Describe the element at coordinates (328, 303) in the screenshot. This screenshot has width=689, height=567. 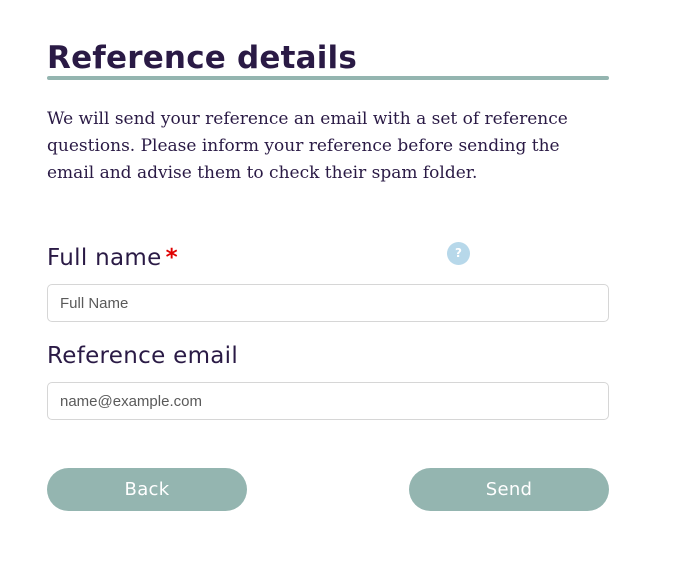
I see `full-name-input` at that location.